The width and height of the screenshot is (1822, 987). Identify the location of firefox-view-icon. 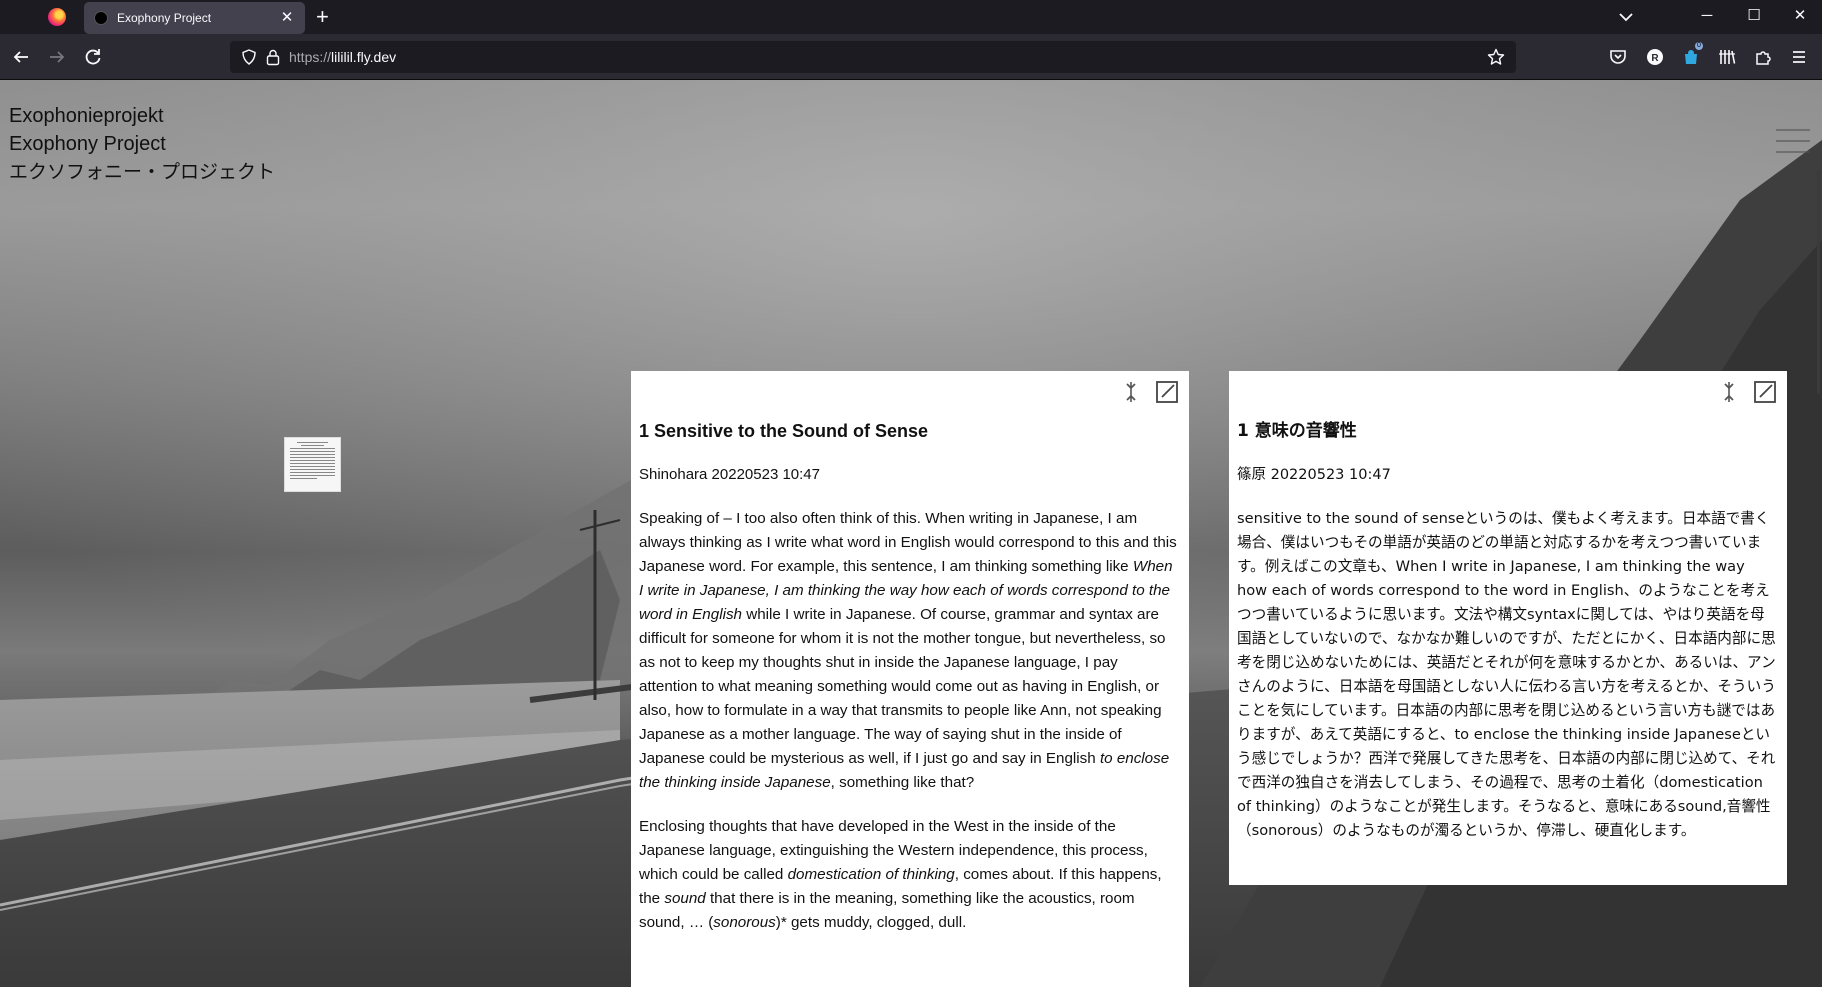
(57, 17).